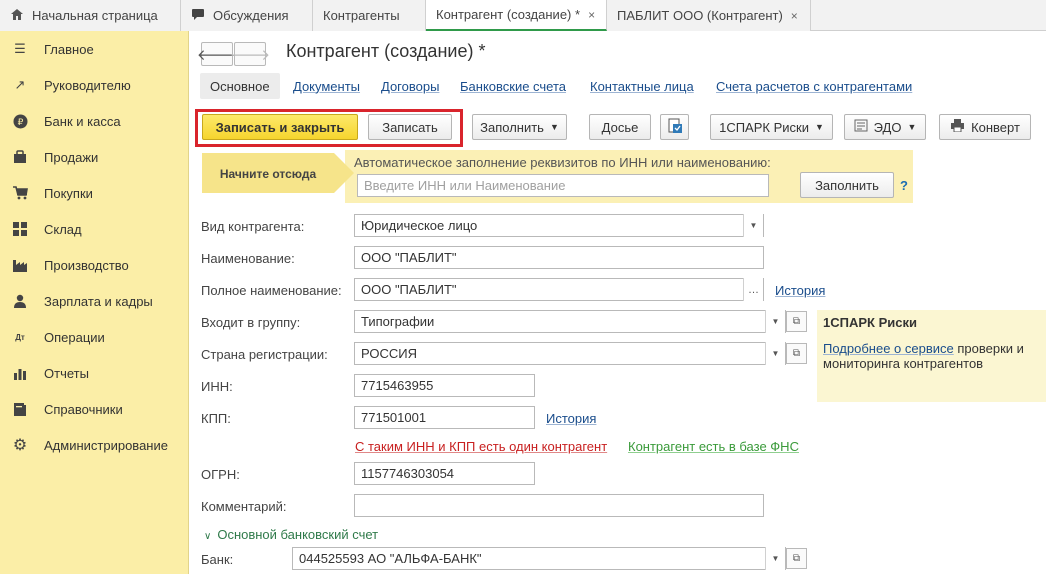  I want to click on printer-icon, so click(957, 127).